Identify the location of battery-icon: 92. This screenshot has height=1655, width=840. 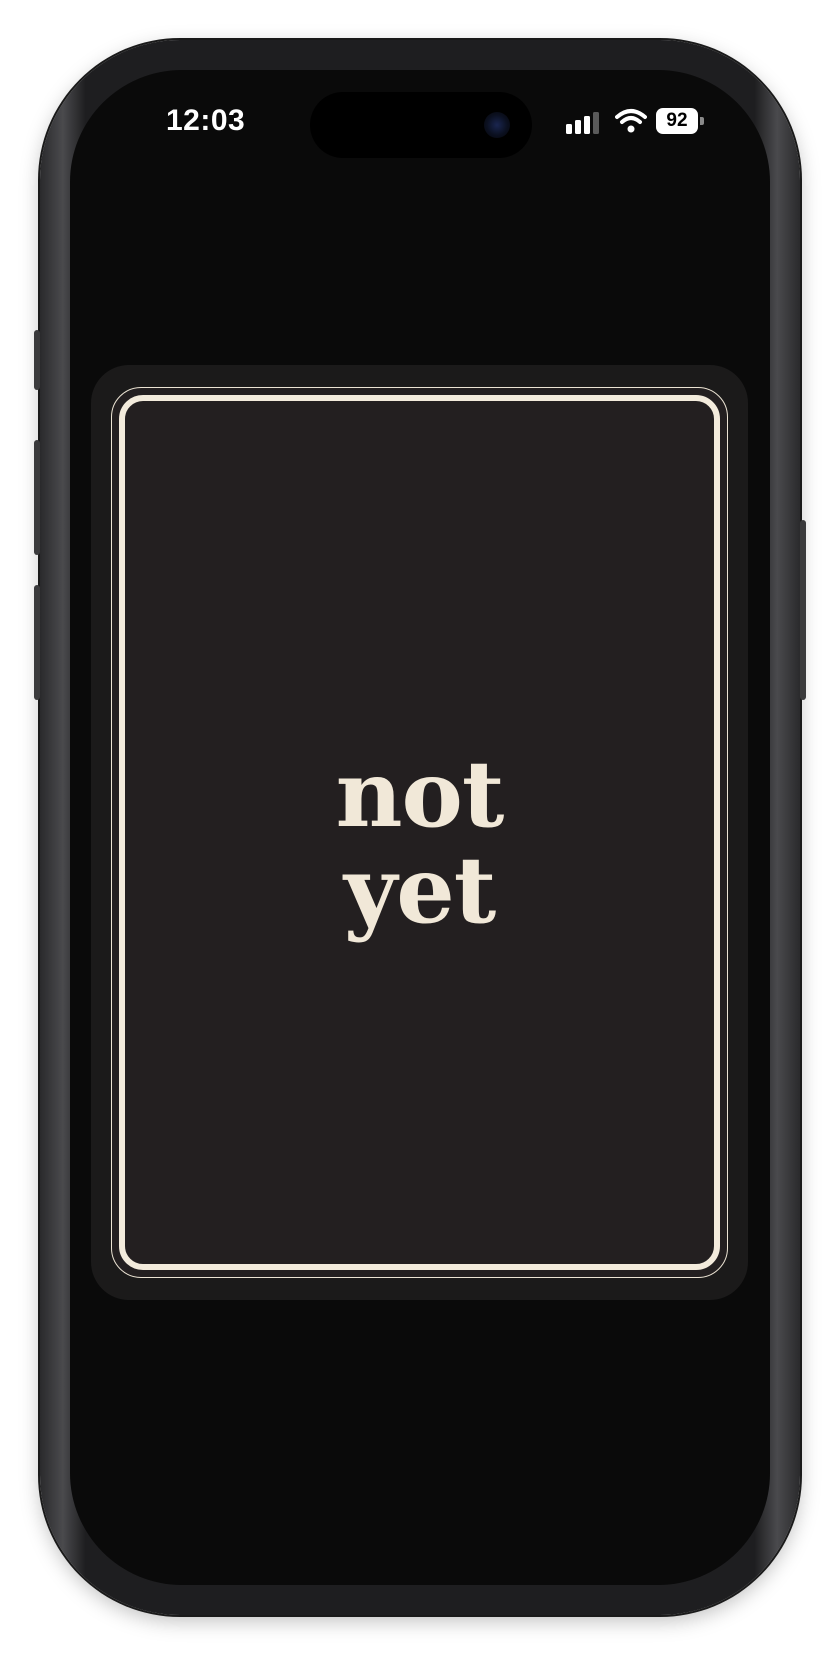
(680, 121).